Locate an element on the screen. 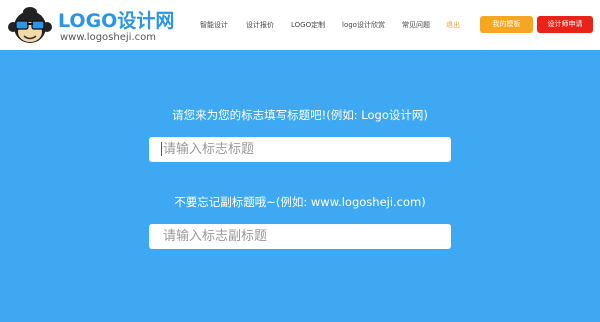 This screenshot has width=600, height=322. logo-subtitle-input is located at coordinates (300, 236).